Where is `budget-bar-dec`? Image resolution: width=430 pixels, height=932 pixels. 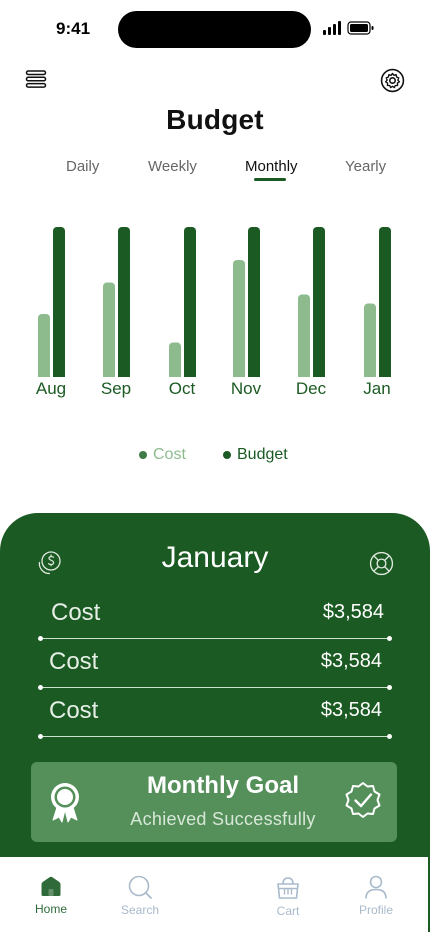
budget-bar-dec is located at coordinates (319, 302).